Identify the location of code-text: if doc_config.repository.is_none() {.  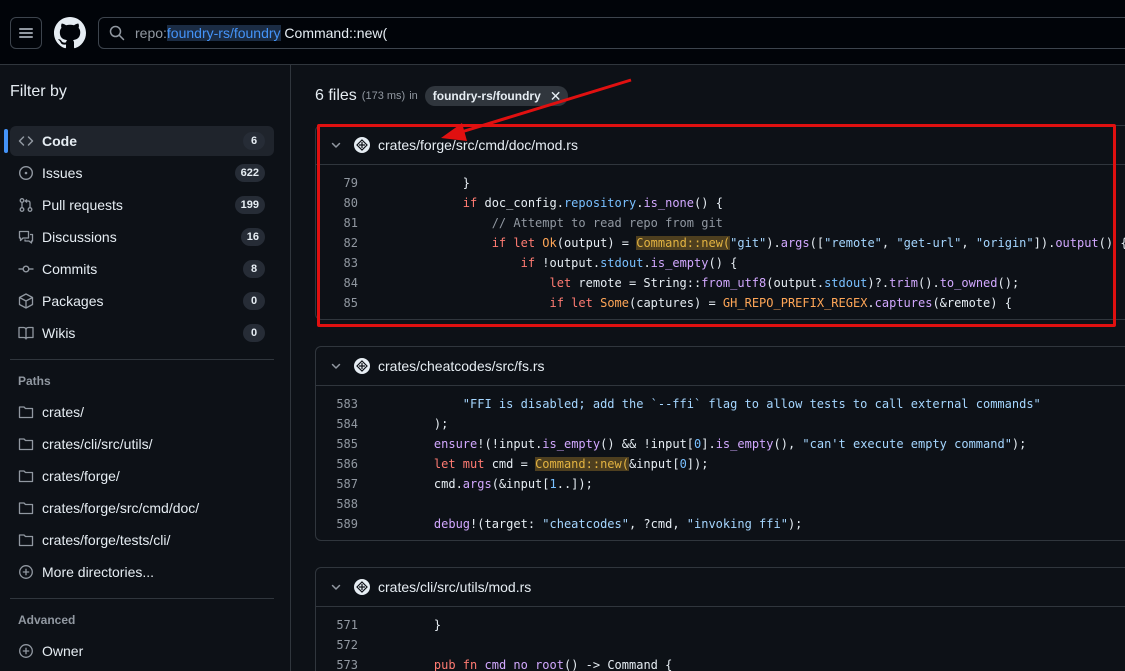
(592, 203).